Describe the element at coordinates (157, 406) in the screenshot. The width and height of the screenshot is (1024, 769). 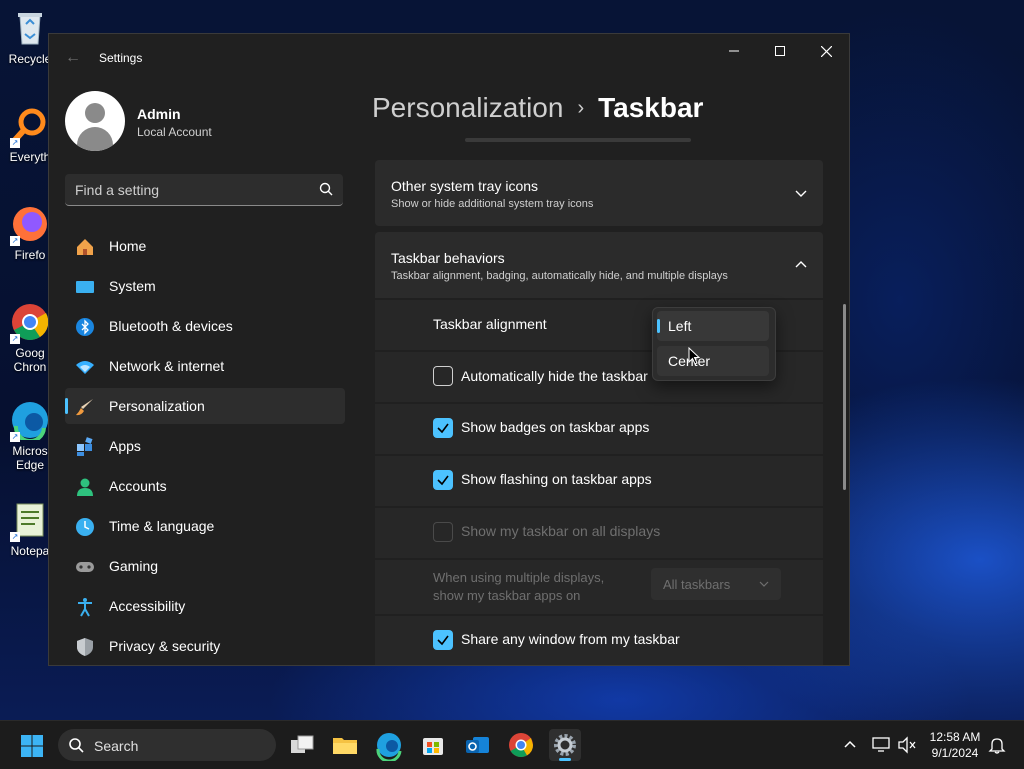
I see `sidebar-item-label: Personalization` at that location.